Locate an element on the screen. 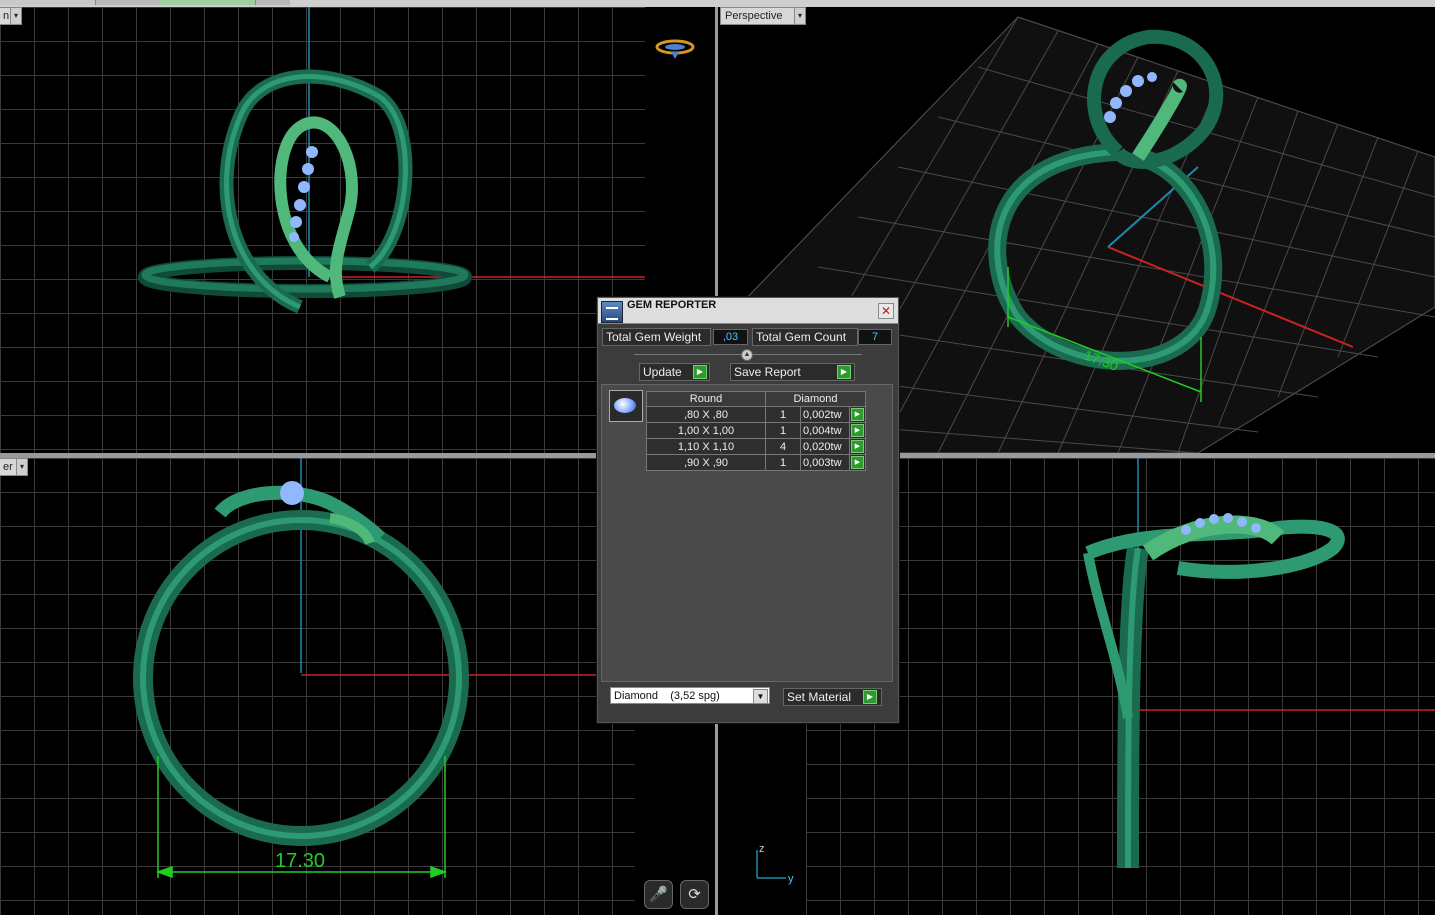 The image size is (1435, 915). front-dimension-label: 17.30 is located at coordinates (300, 861).